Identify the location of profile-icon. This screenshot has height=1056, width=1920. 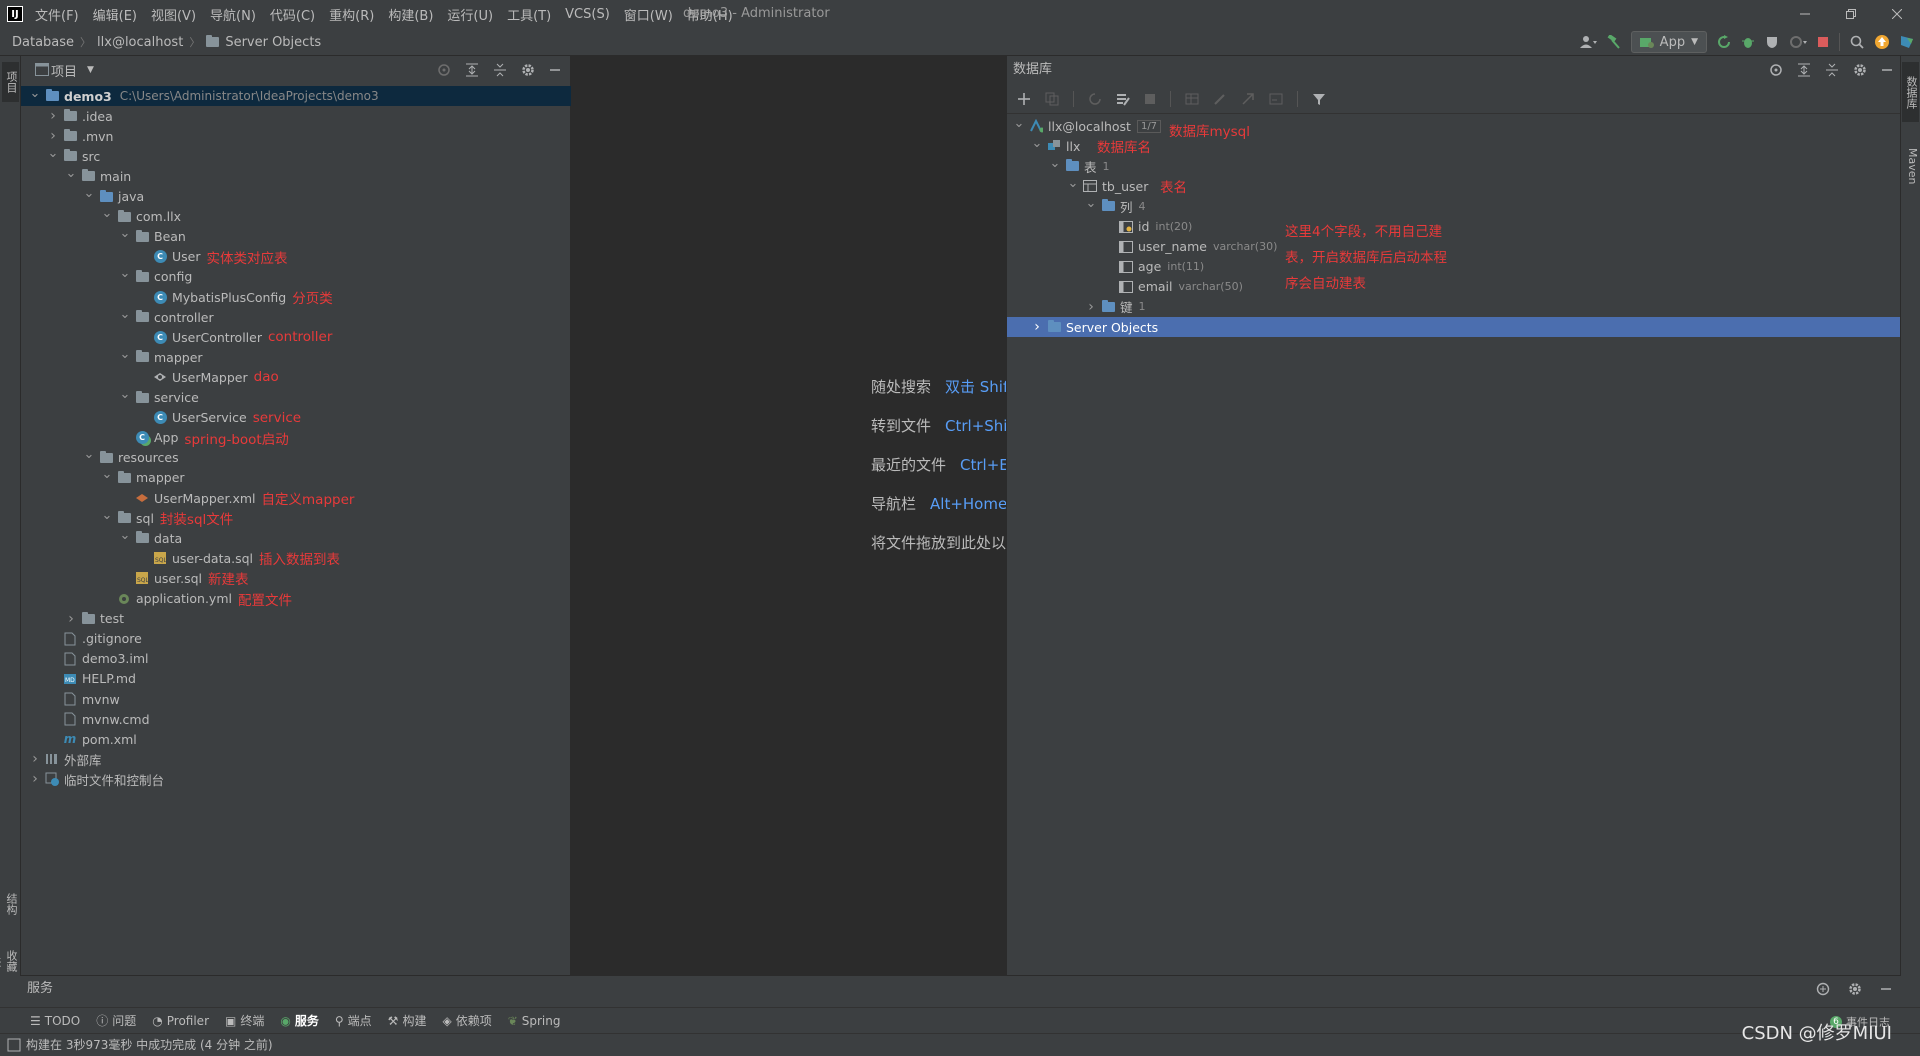
(1798, 42).